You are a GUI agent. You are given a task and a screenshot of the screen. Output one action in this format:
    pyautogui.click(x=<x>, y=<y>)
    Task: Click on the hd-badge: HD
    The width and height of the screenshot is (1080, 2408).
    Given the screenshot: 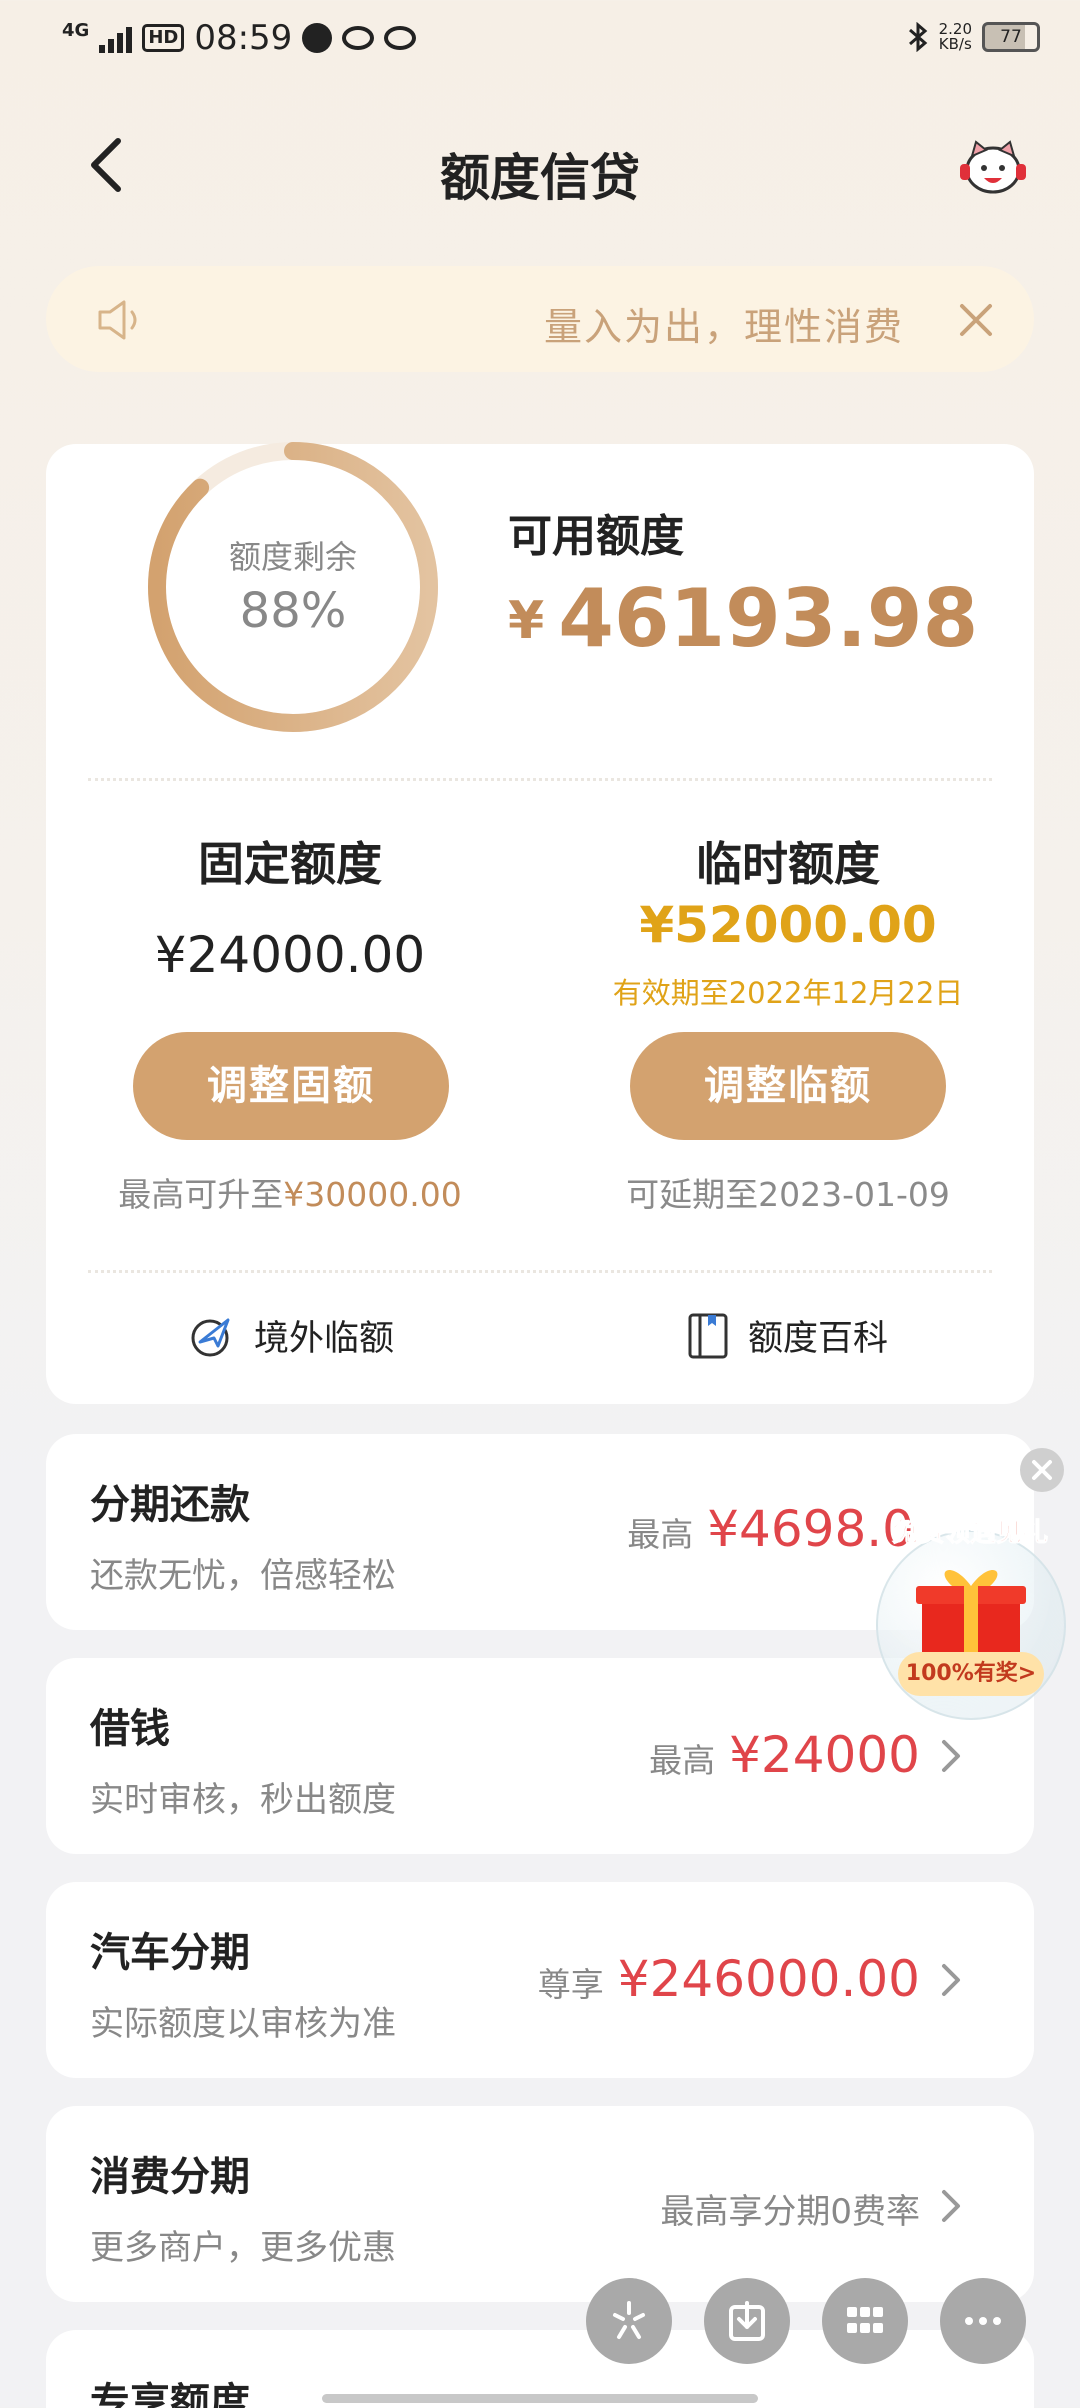 What is the action you would take?
    pyautogui.click(x=163, y=38)
    